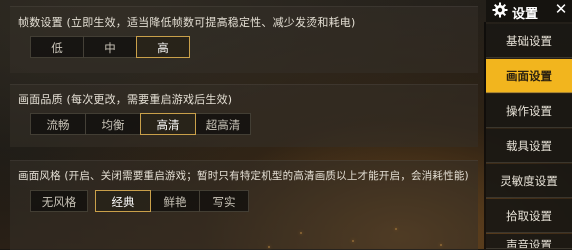 This screenshot has height=250, width=572. I want to click on quality-options: 流畅 均衡 高清 超高清, so click(140, 124).